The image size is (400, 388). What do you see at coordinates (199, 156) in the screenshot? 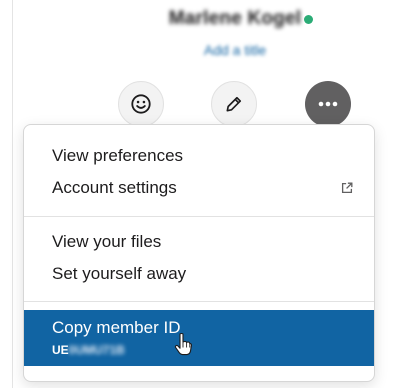
I see `menu-item-view-preferences: View preferences` at bounding box center [199, 156].